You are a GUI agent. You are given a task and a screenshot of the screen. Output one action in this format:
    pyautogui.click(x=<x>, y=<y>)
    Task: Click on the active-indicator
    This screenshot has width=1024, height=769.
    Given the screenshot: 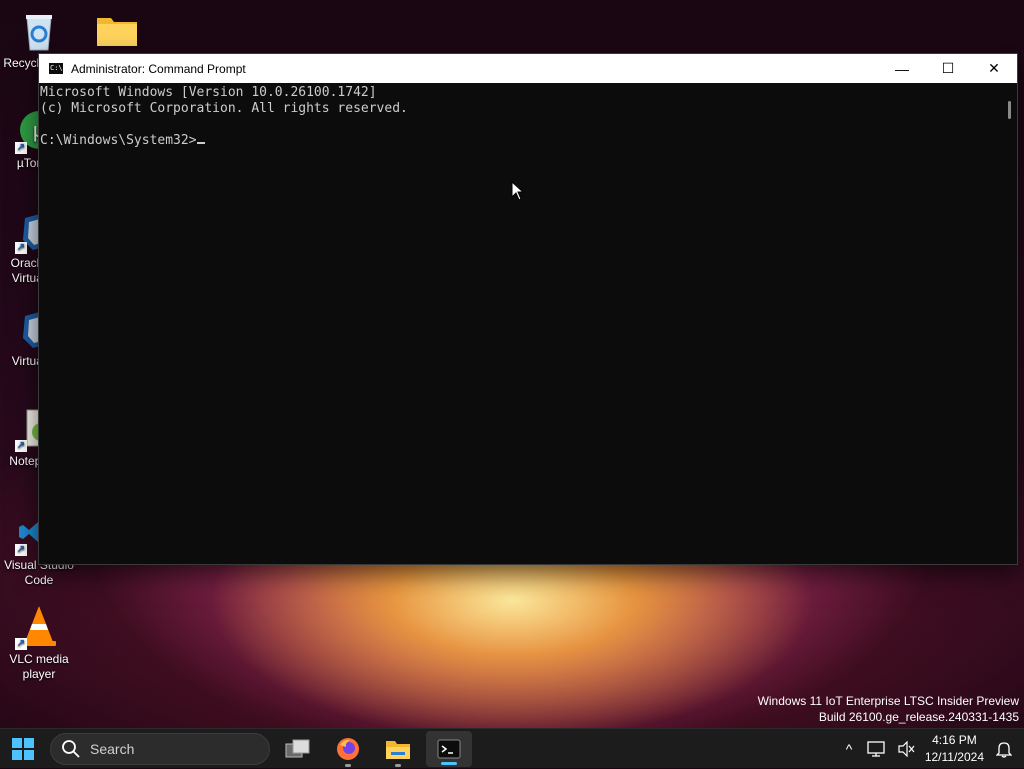 What is the action you would take?
    pyautogui.click(x=449, y=763)
    